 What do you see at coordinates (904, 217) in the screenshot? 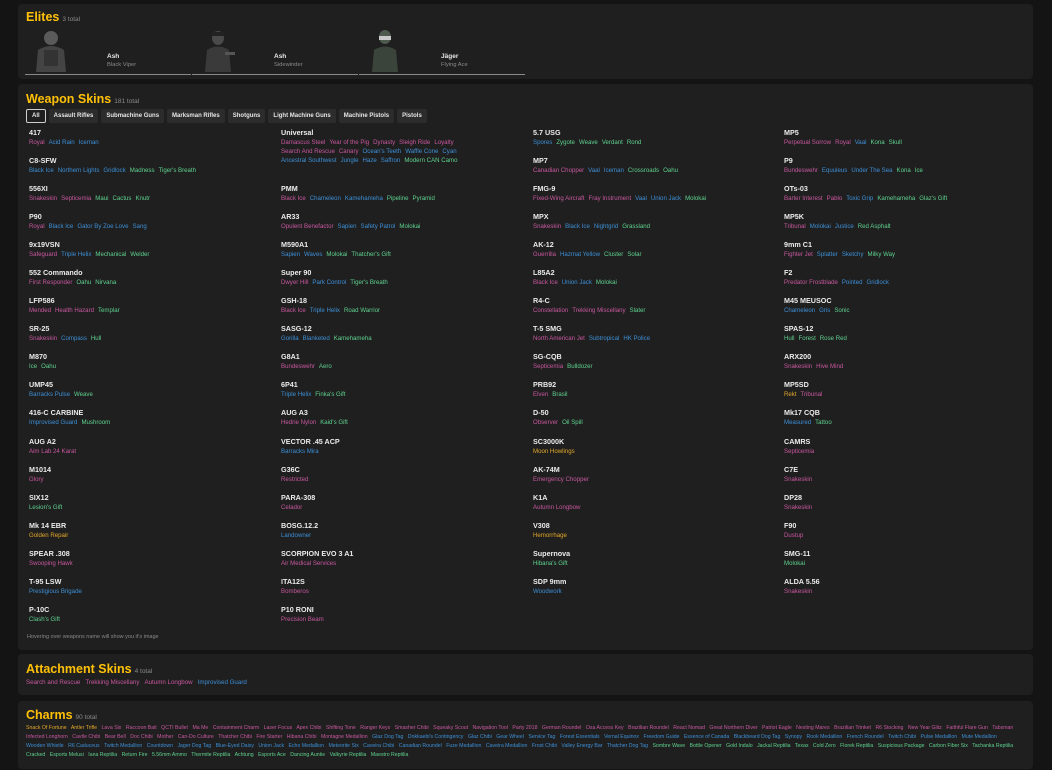
I see `weapon-name: MP5K` at bounding box center [904, 217].